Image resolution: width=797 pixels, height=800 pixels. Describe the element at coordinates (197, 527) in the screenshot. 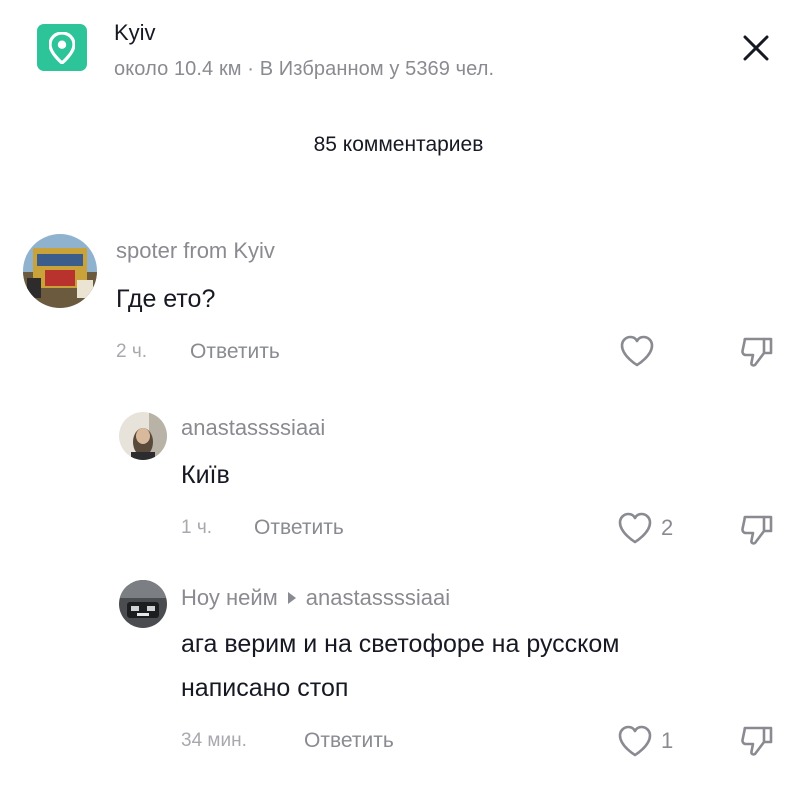

I see `comment-time: 1 ч.` at that location.